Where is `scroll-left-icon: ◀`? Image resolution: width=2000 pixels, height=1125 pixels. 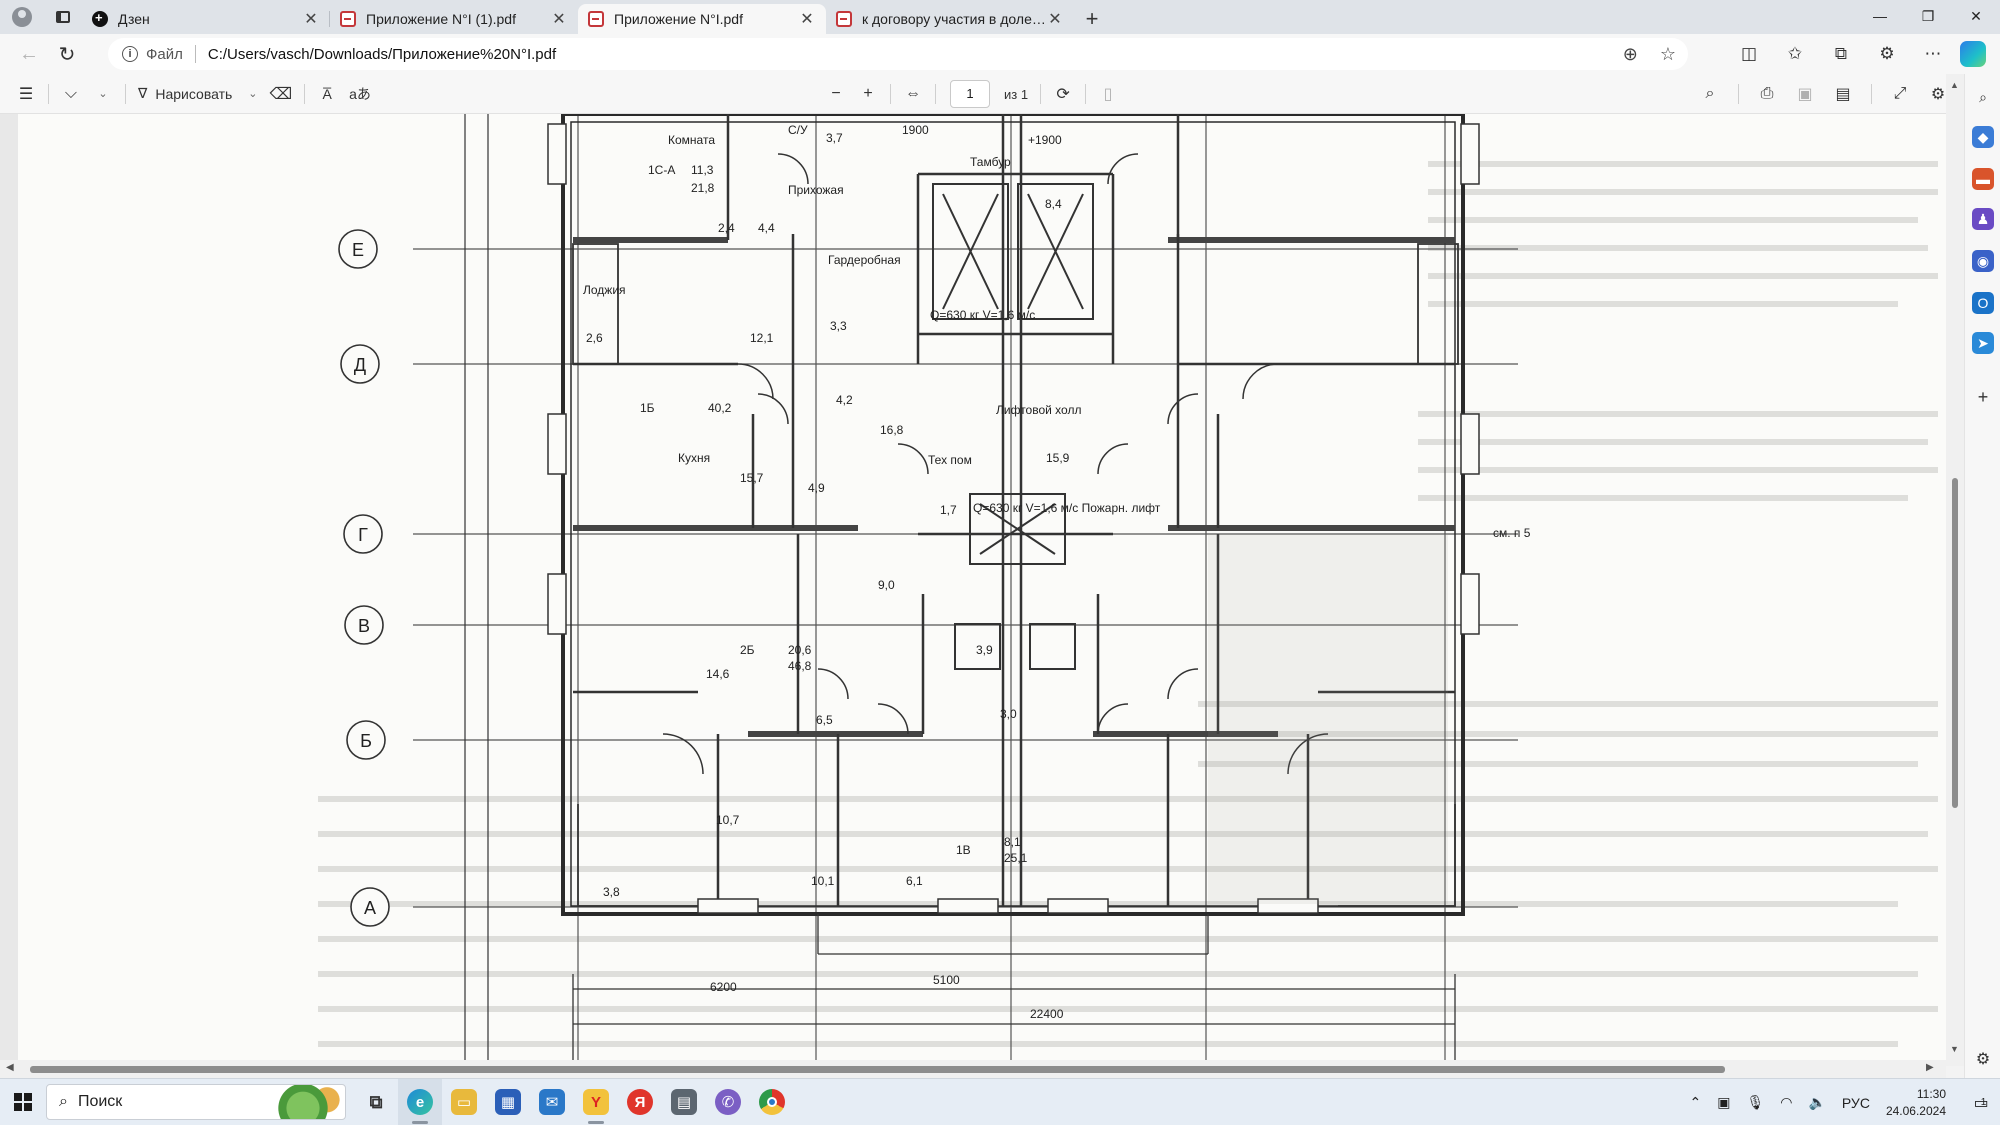 scroll-left-icon: ◀ is located at coordinates (10, 1067).